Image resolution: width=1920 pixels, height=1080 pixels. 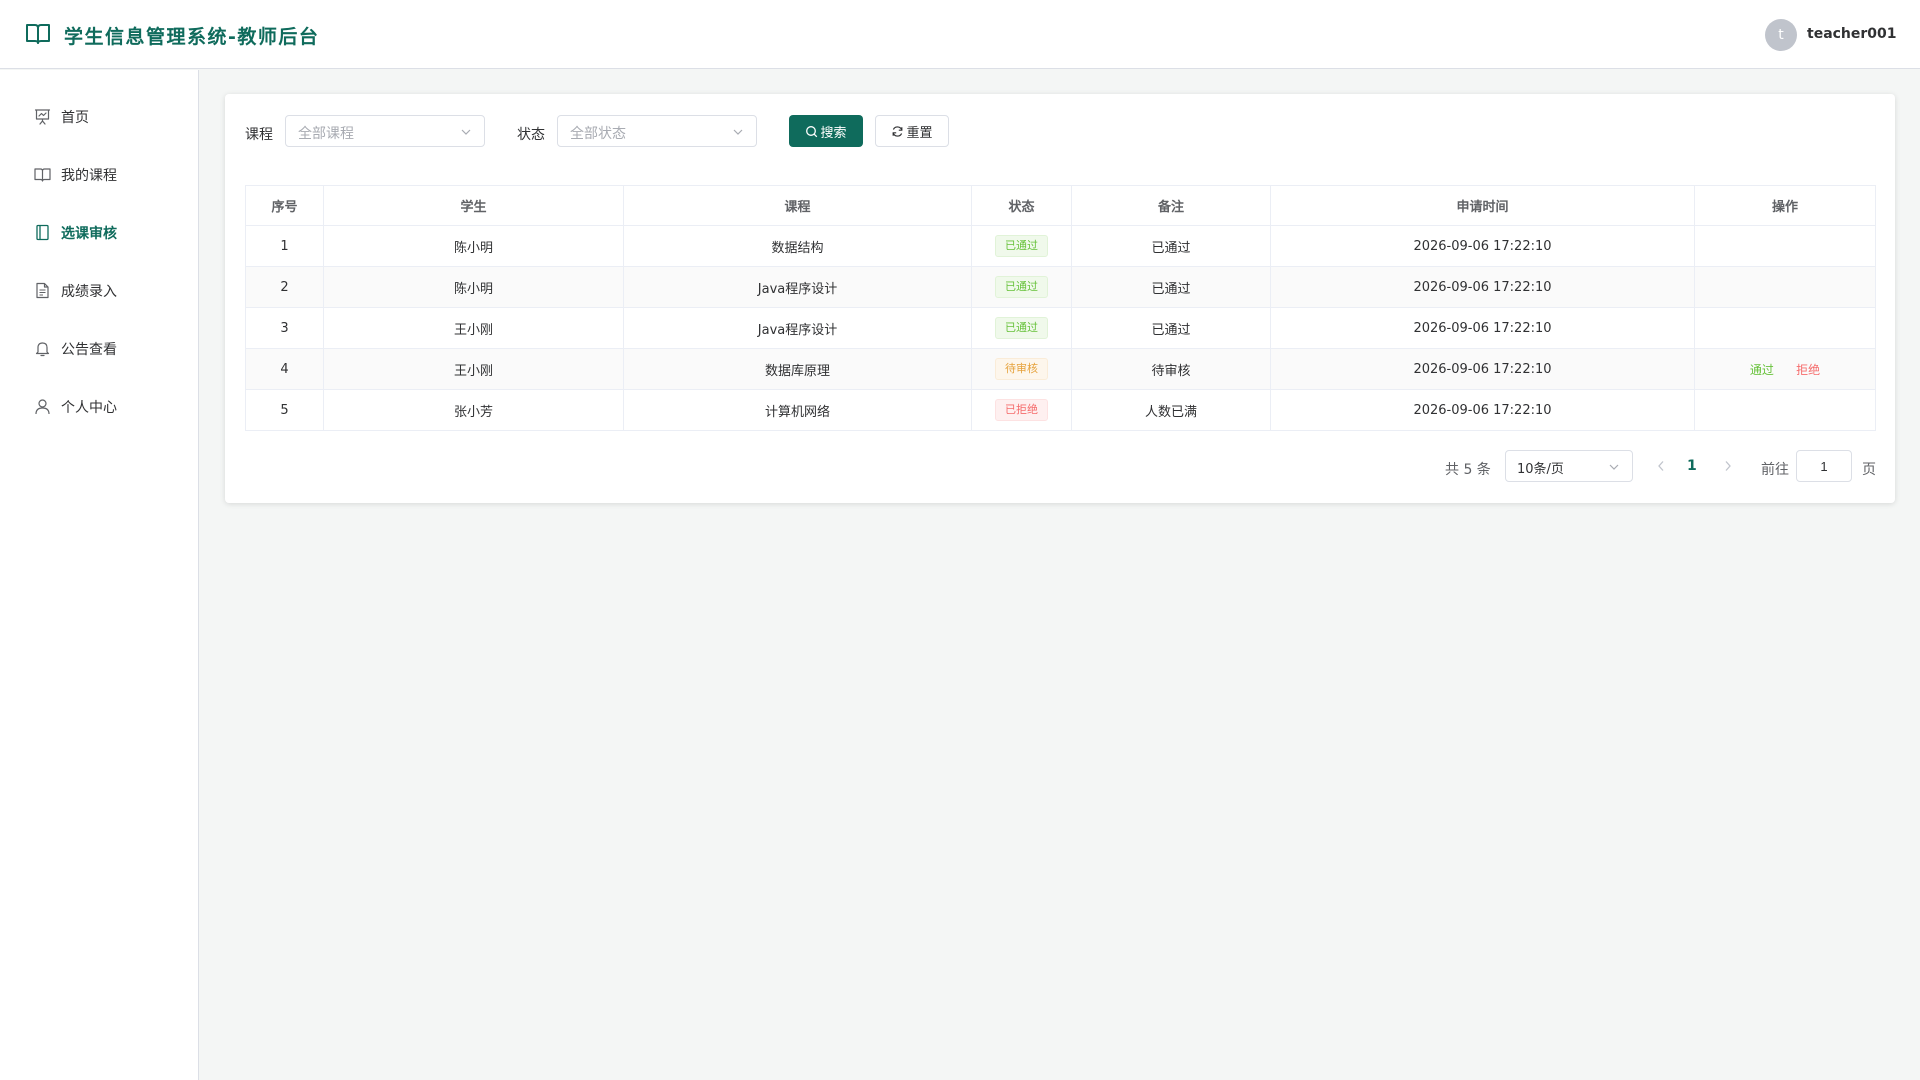 What do you see at coordinates (960, 34) in the screenshot?
I see `top-header: 学生信息管理系统-教师后台 t teacher001` at bounding box center [960, 34].